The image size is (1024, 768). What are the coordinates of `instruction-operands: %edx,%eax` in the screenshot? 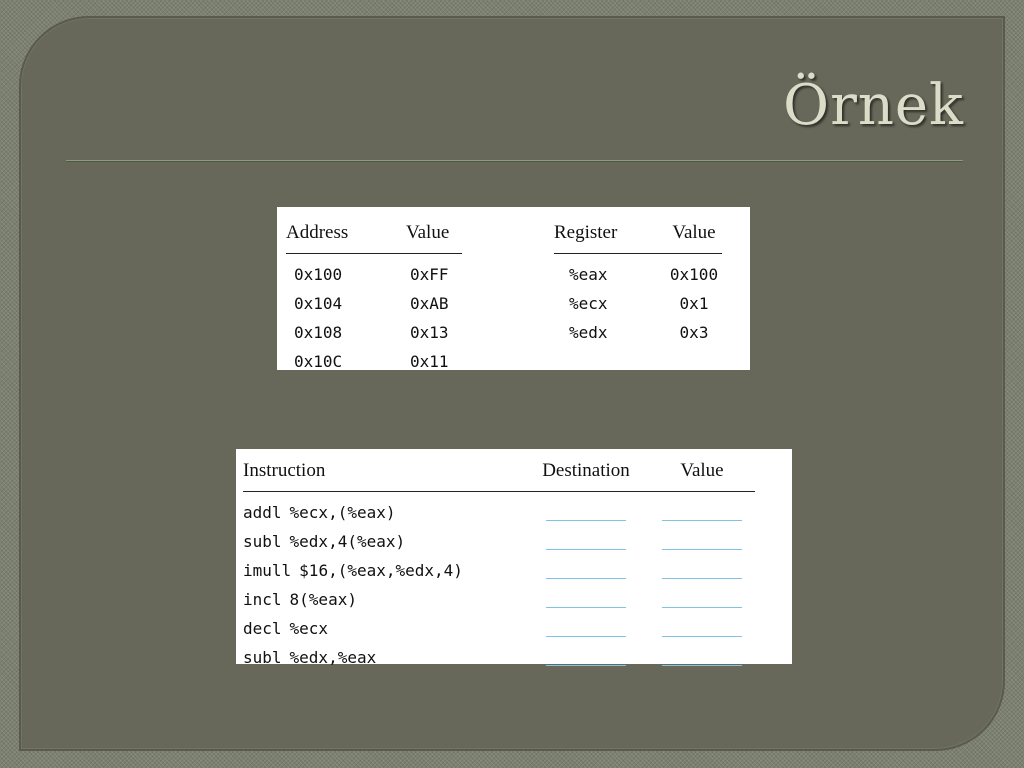 It's located at (333, 657).